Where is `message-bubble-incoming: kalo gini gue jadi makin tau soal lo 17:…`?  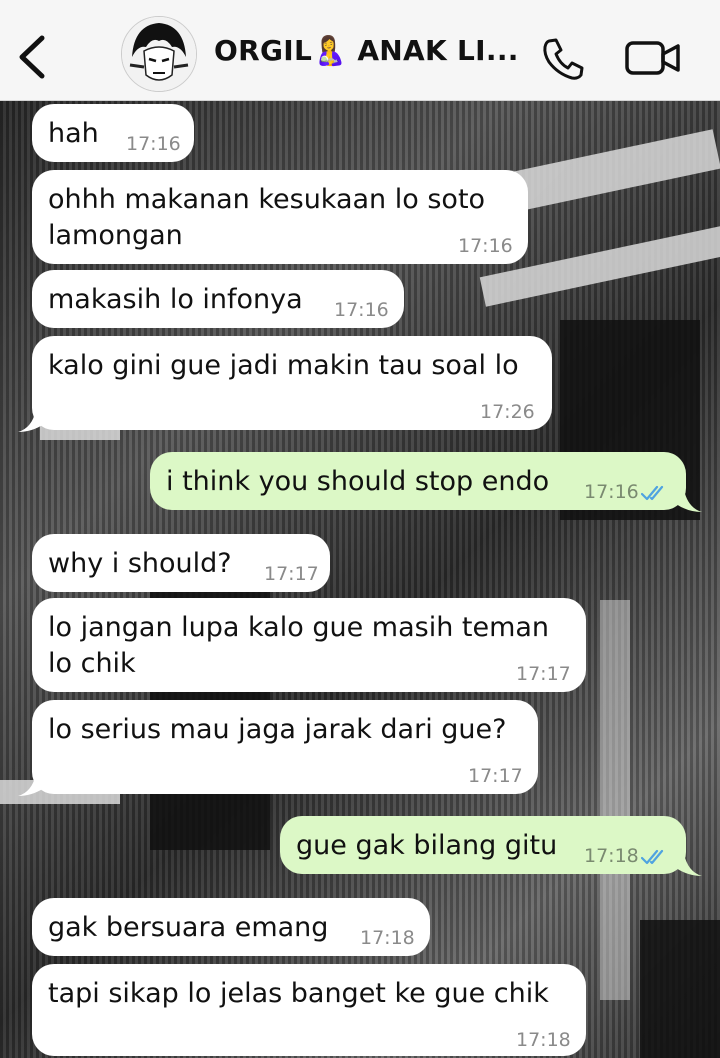
message-bubble-incoming: kalo gini gue jadi makin tau soal lo 17:… is located at coordinates (292, 383).